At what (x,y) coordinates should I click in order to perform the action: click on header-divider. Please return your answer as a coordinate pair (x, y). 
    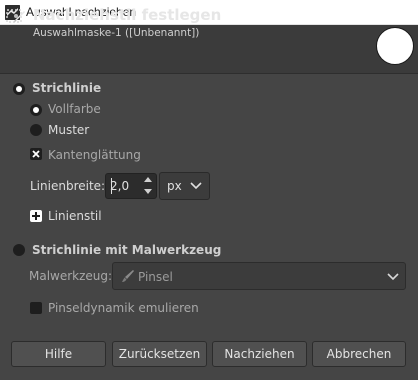
    Looking at the image, I should click on (209, 73).